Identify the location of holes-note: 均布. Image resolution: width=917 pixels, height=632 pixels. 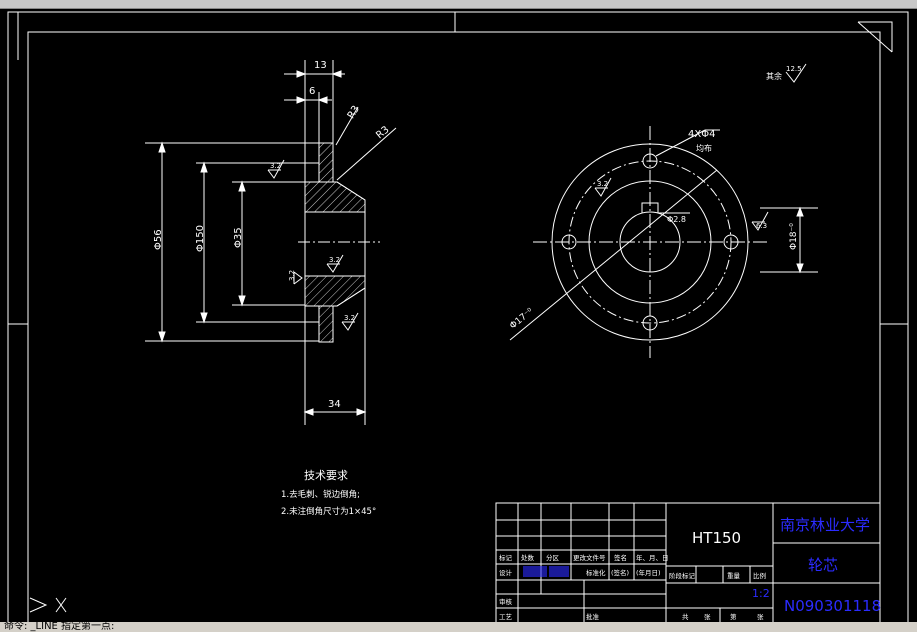
(704, 148).